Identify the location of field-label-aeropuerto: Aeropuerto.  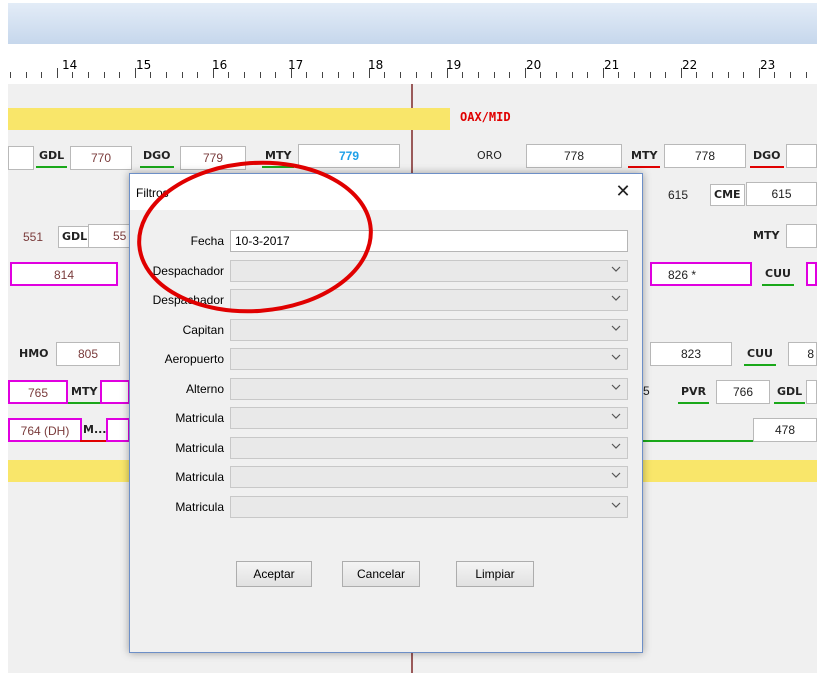
(194, 359).